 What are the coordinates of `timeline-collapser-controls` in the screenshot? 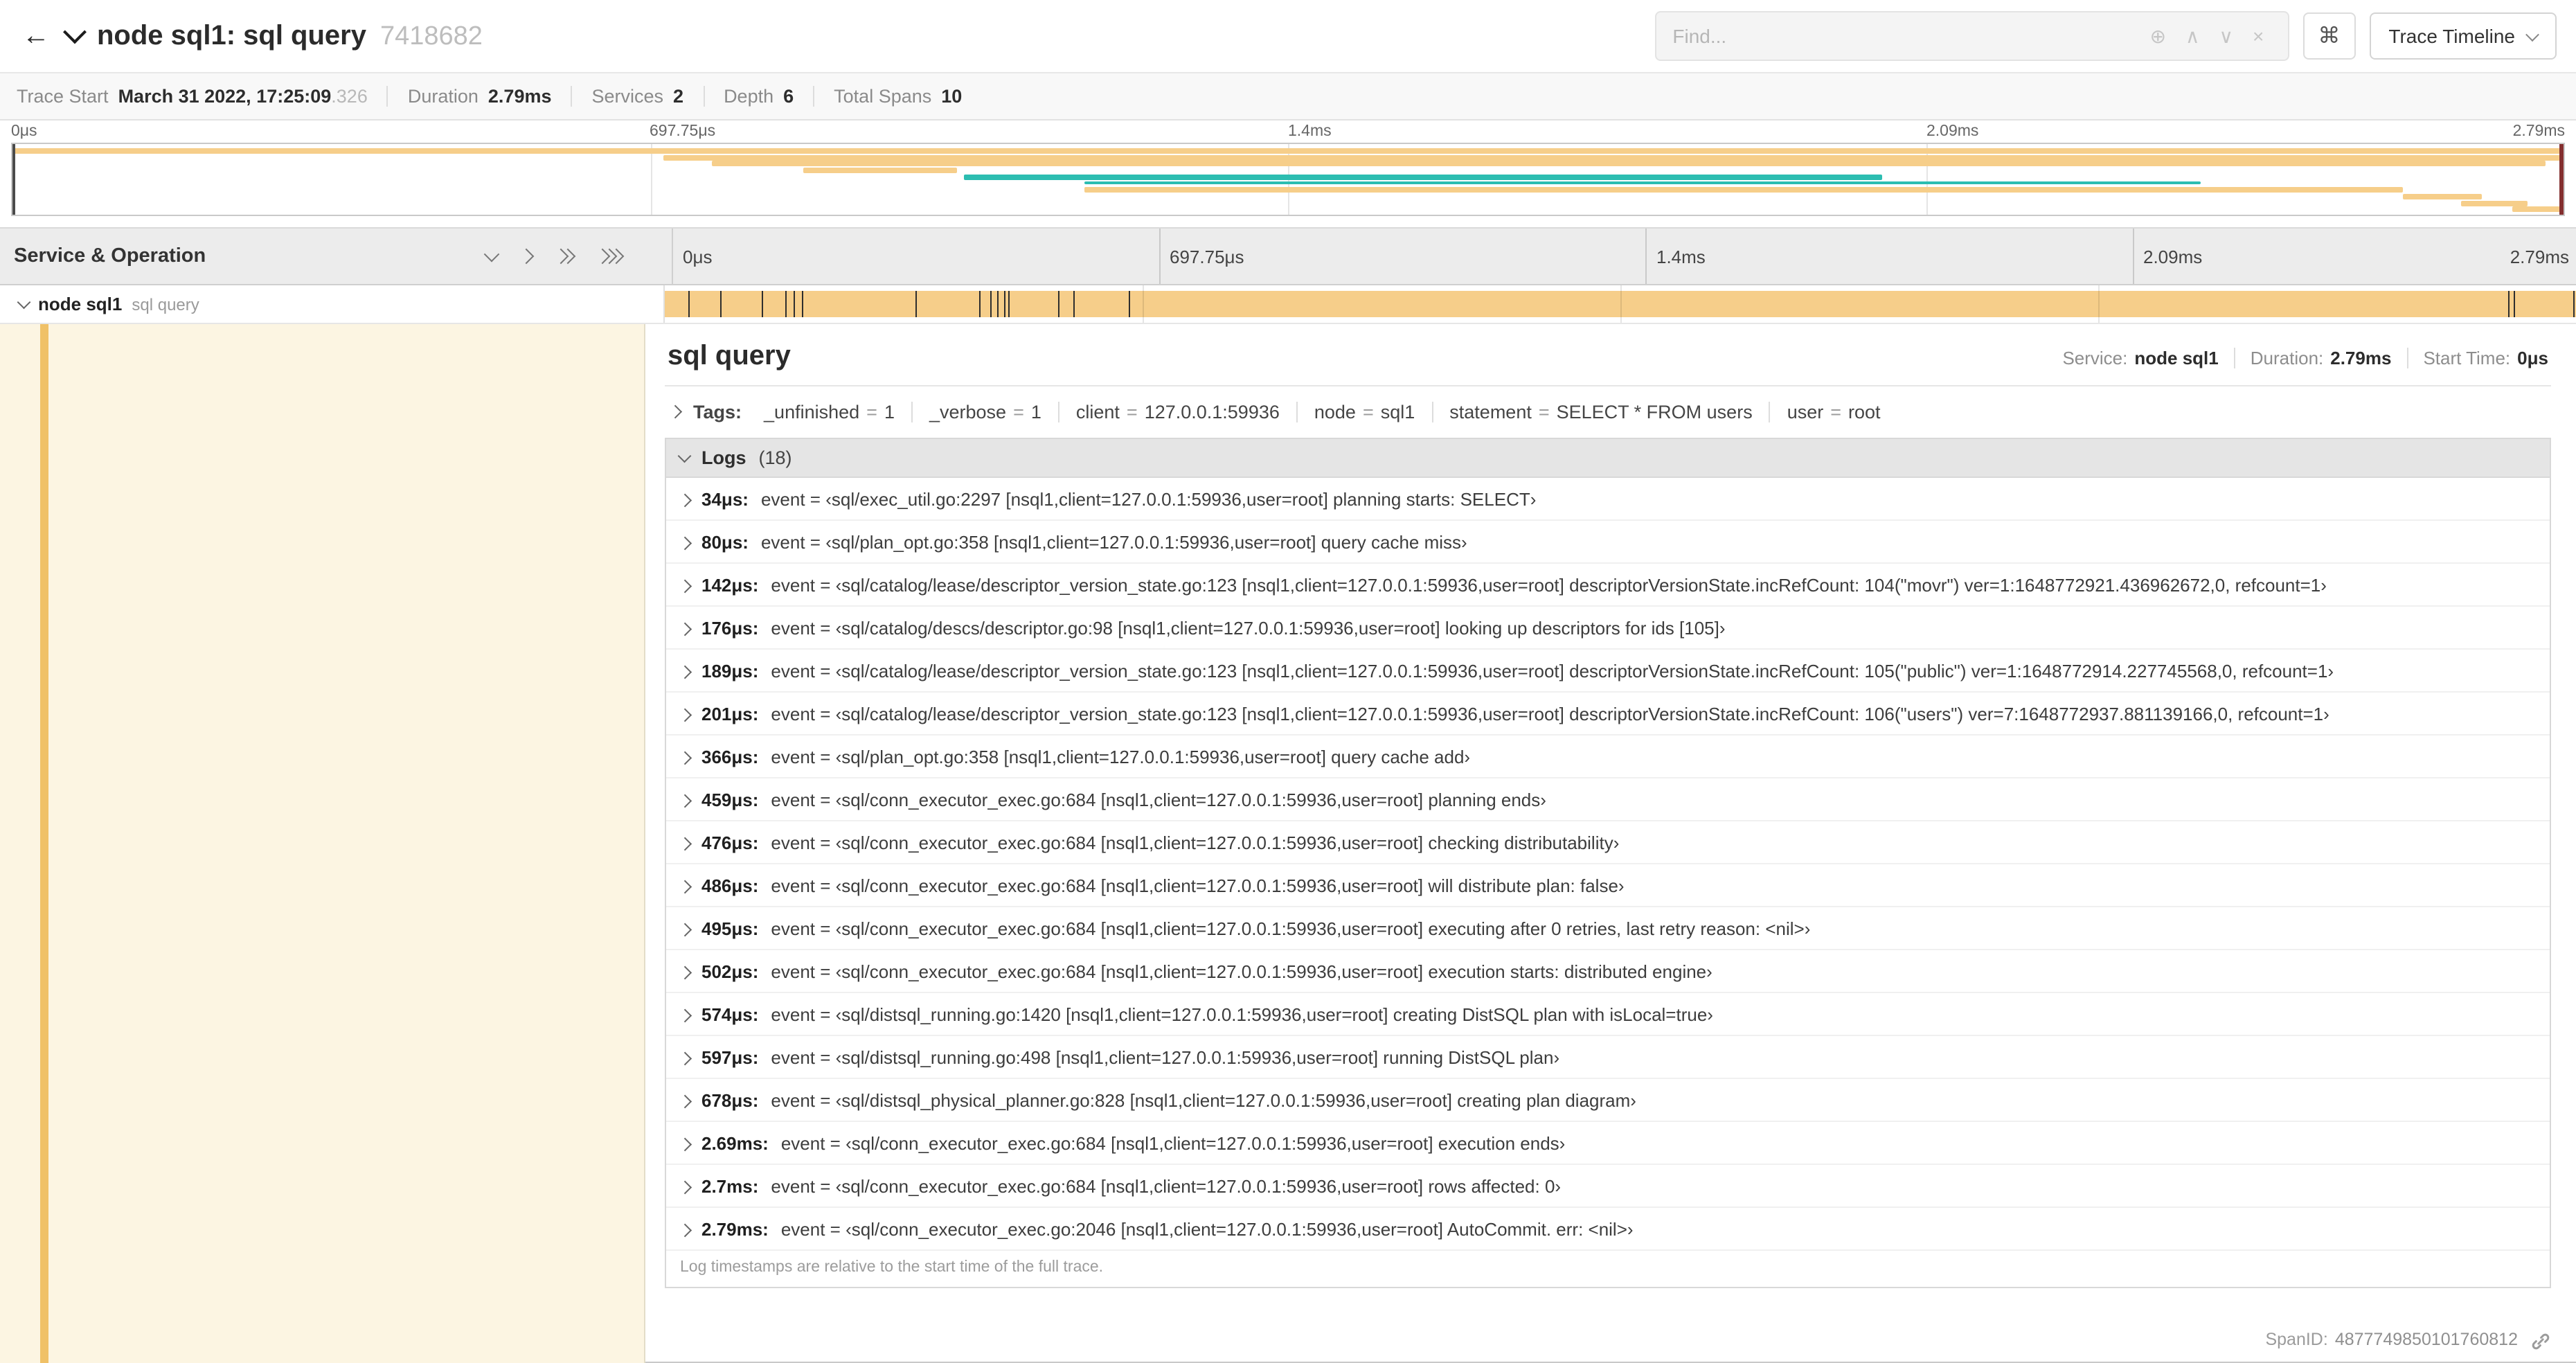 It's located at (554, 256).